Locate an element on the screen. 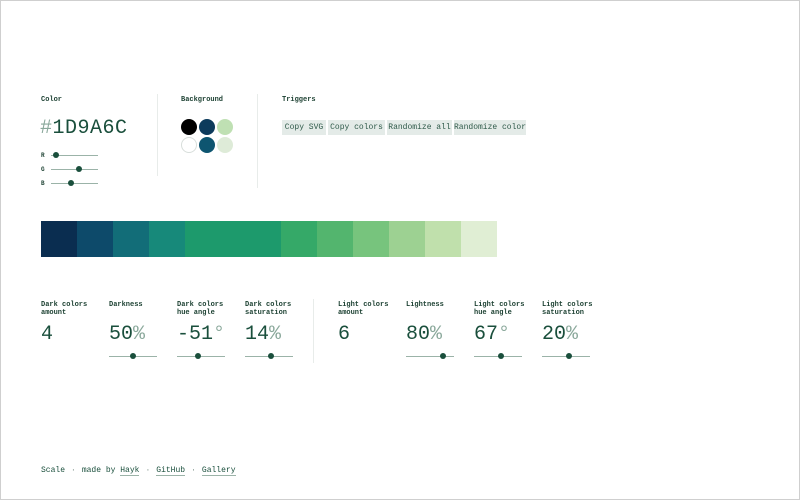  darkness-slider-knob is located at coordinates (133, 356).